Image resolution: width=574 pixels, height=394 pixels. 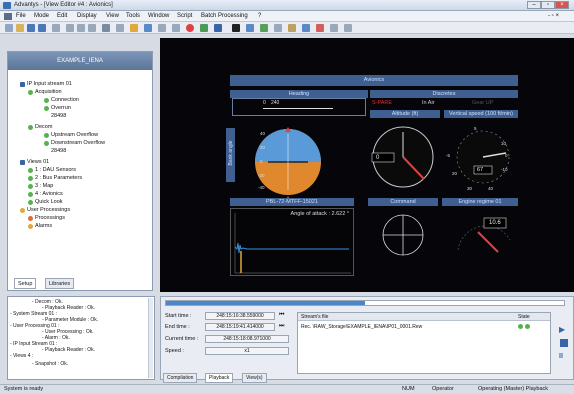 I want to click on horizon-side-text: Bank angle, so click(x=231, y=153).